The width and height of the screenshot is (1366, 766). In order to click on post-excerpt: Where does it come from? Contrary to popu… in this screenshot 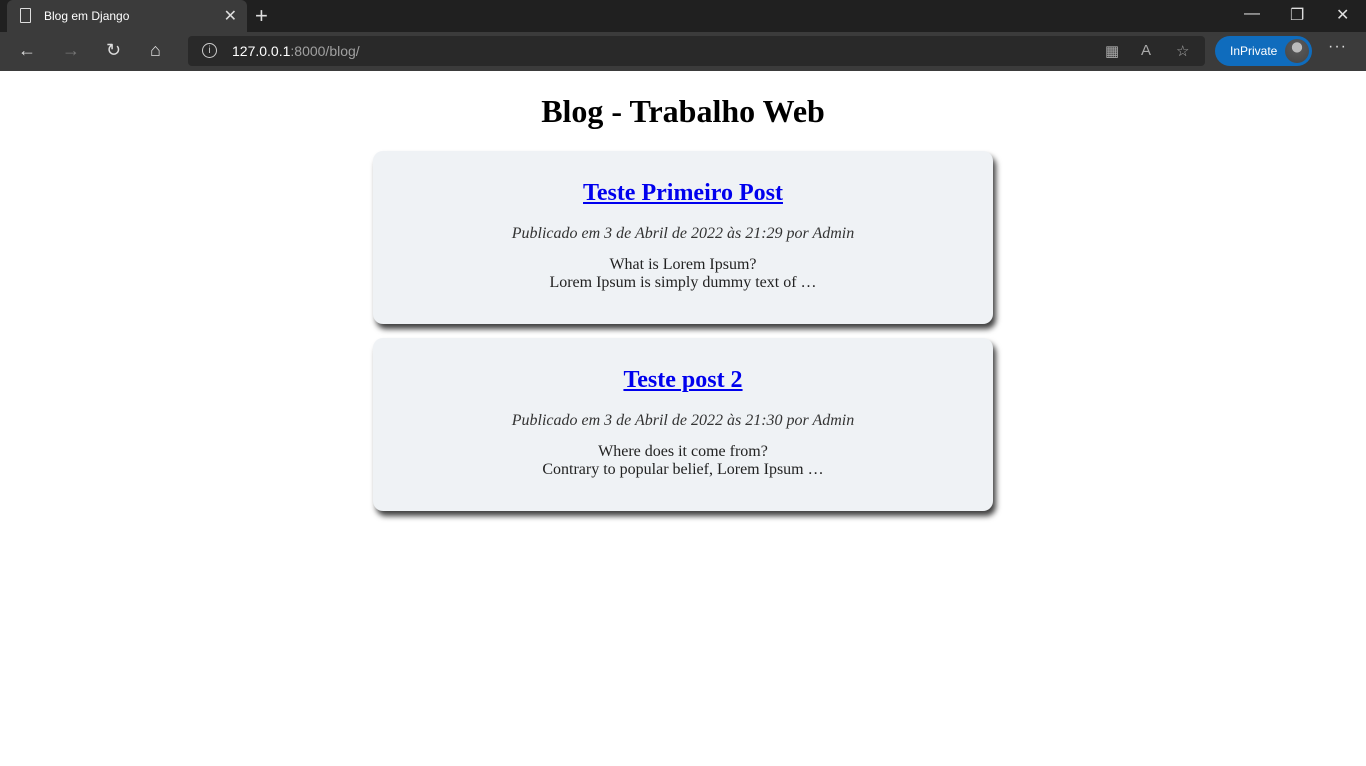, I will do `click(683, 461)`.